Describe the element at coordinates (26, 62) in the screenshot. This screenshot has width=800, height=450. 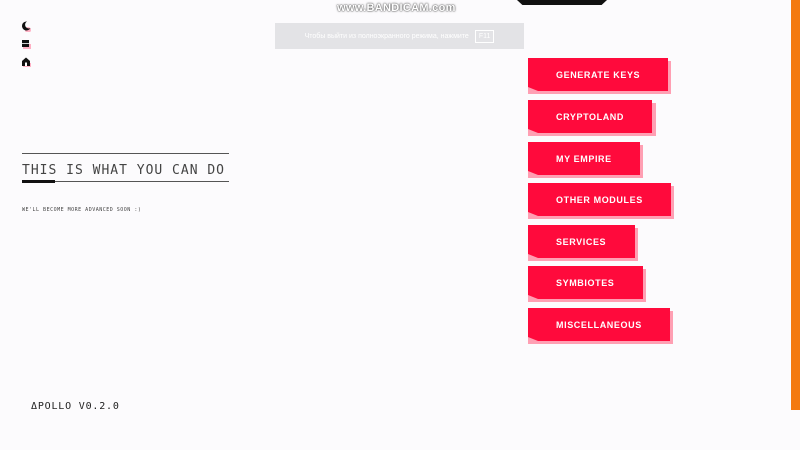
I see `home-icon` at that location.